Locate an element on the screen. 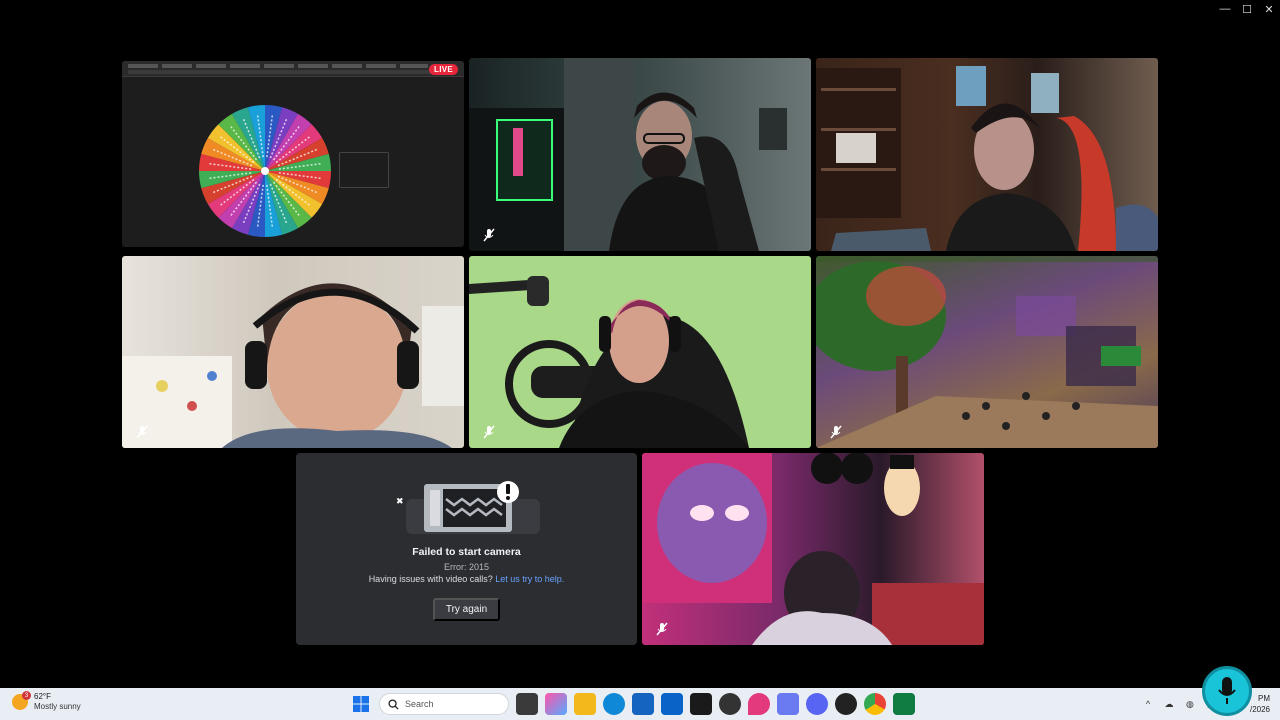 Image resolution: width=1280 pixels, height=720 pixels. participant-screen-tile is located at coordinates (987, 352).